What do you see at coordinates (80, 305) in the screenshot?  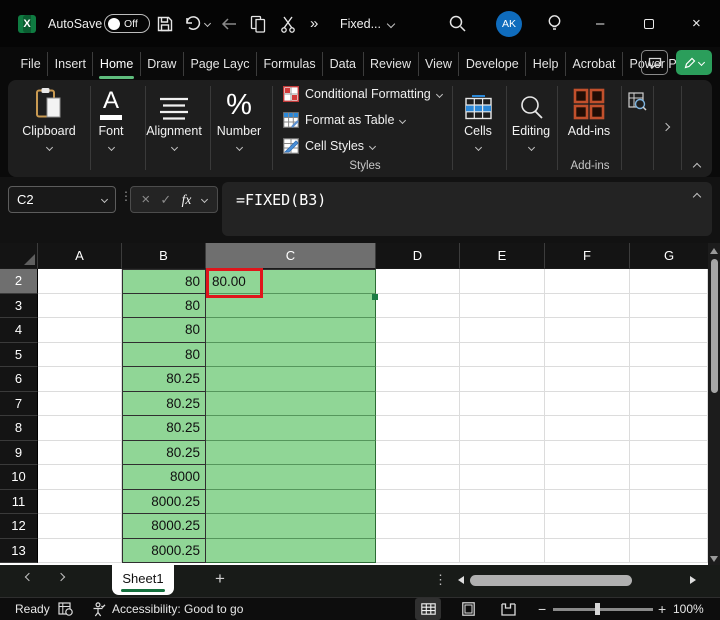 I see `cell-A3` at bounding box center [80, 305].